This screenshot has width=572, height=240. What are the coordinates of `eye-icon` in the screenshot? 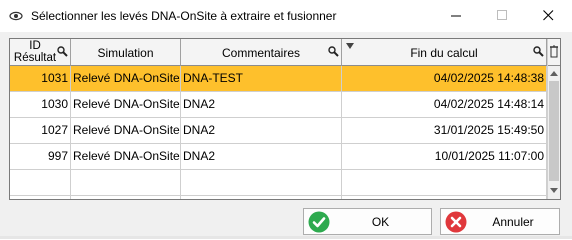 It's located at (16, 16).